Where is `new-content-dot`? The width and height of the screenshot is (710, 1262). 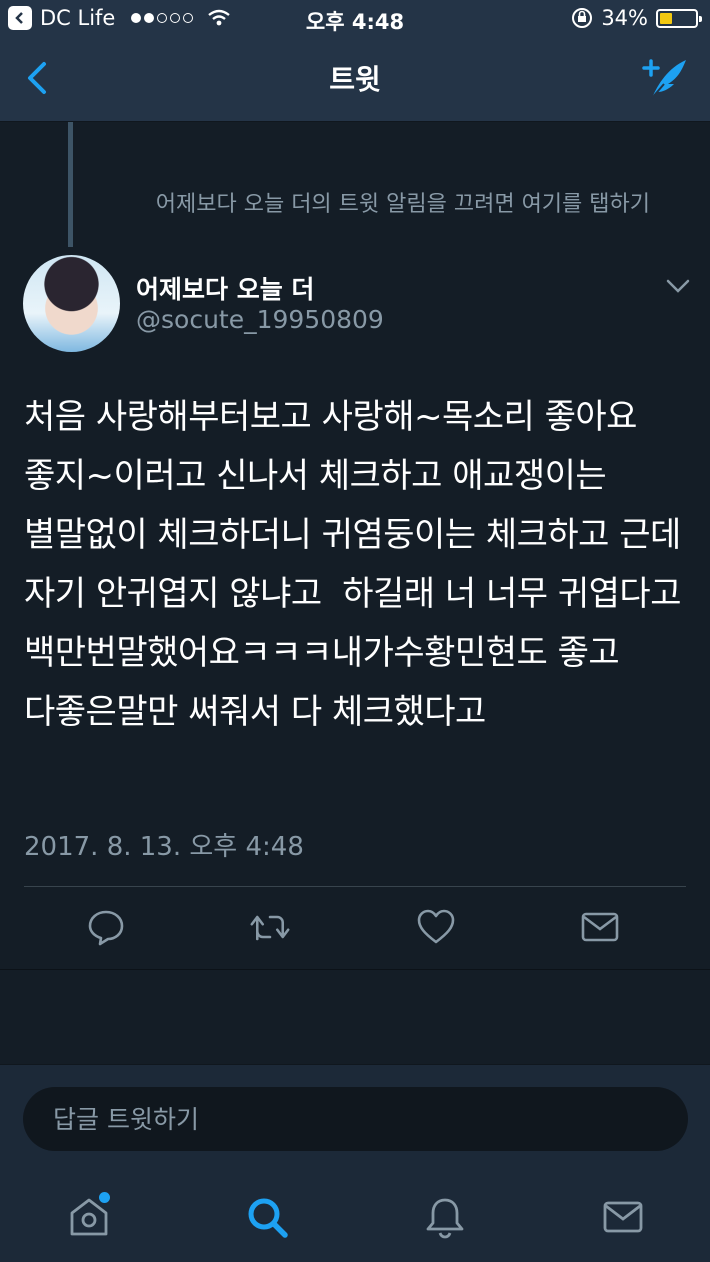
new-content-dot is located at coordinates (104, 1197).